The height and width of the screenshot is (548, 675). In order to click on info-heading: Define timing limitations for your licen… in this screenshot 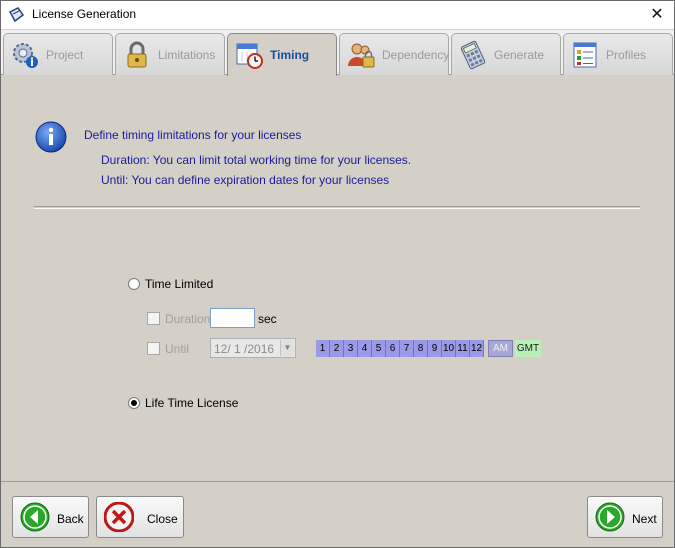, I will do `click(193, 135)`.